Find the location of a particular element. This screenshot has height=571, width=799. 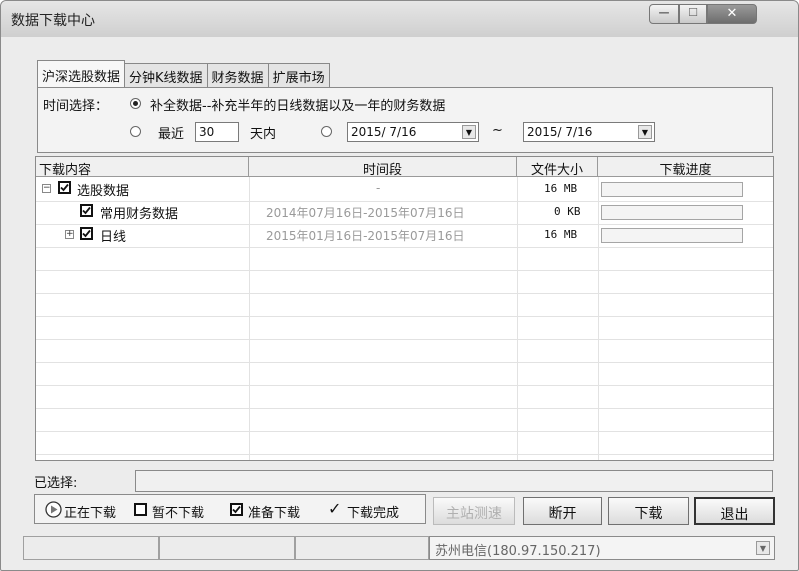

date-from-picker: 2015/ 7/16 ▼ is located at coordinates (413, 132).